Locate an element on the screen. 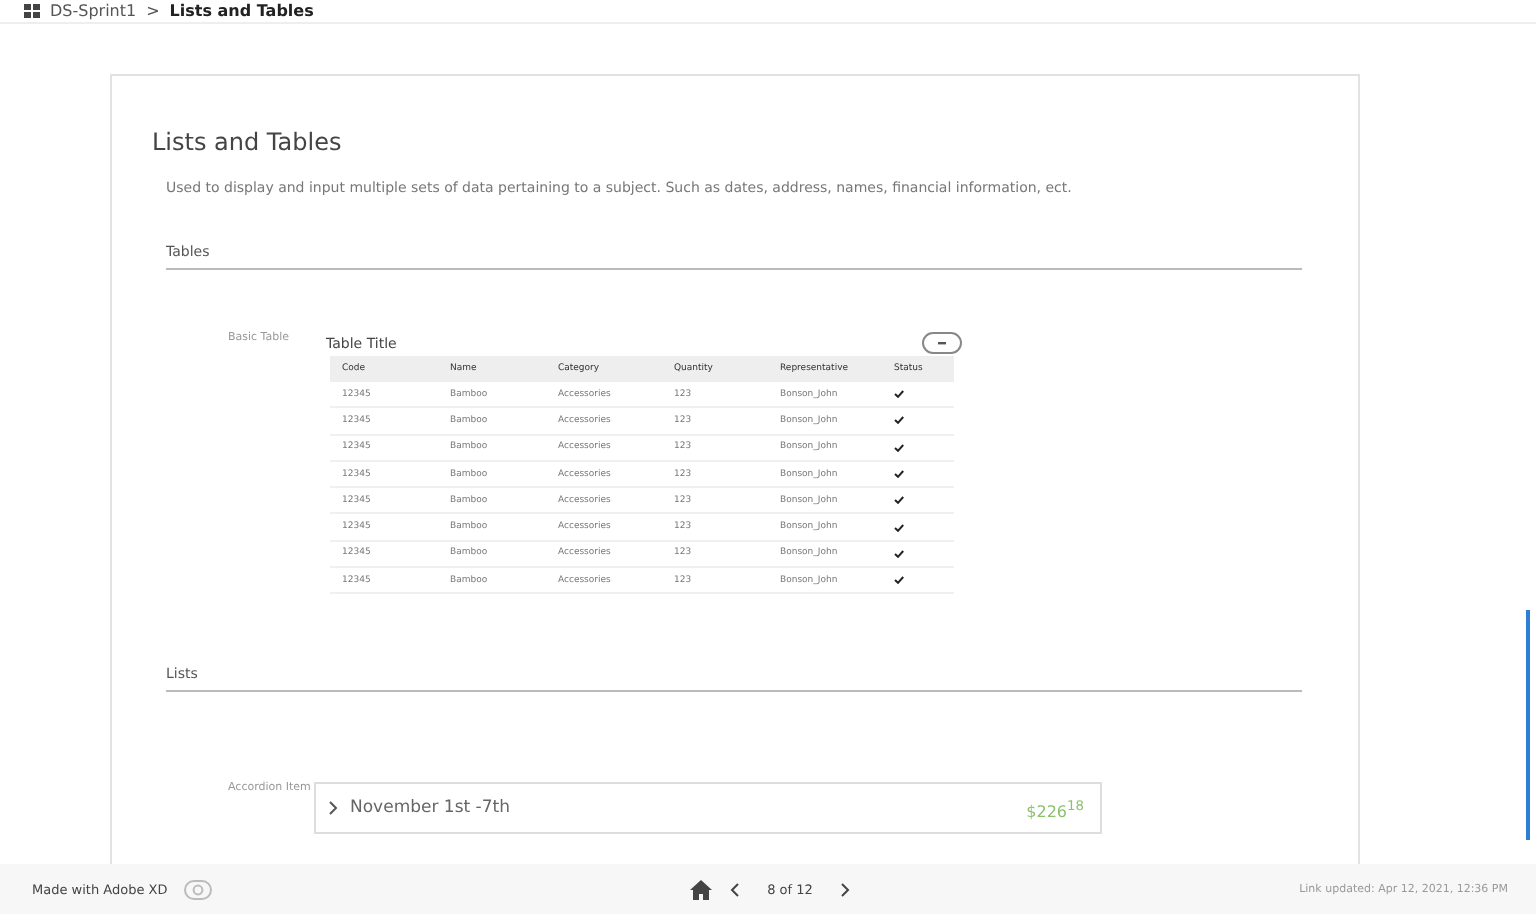  grid-icon is located at coordinates (32, 11).